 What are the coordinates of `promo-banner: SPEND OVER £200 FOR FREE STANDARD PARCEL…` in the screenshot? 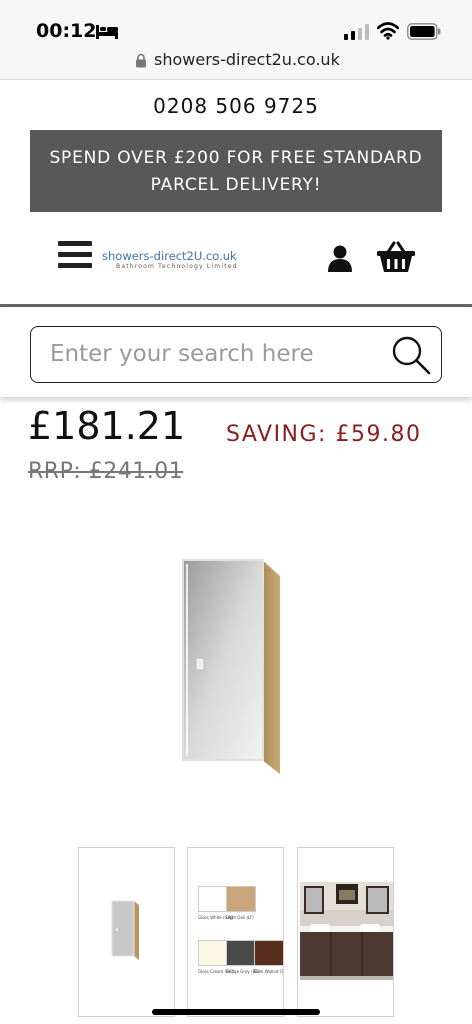 It's located at (236, 171).